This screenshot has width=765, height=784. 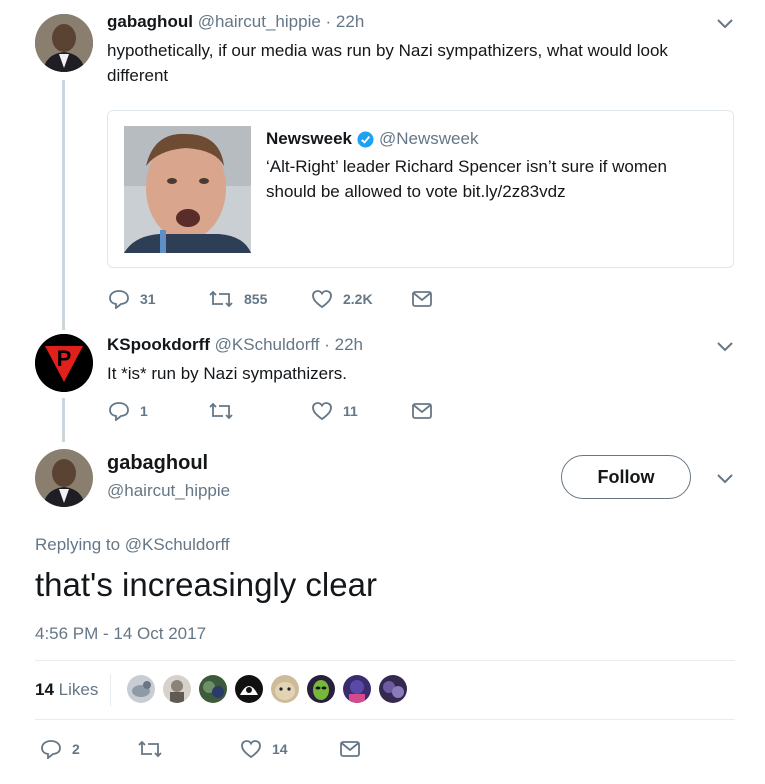 I want to click on reply-button: 1, so click(x=128, y=411).